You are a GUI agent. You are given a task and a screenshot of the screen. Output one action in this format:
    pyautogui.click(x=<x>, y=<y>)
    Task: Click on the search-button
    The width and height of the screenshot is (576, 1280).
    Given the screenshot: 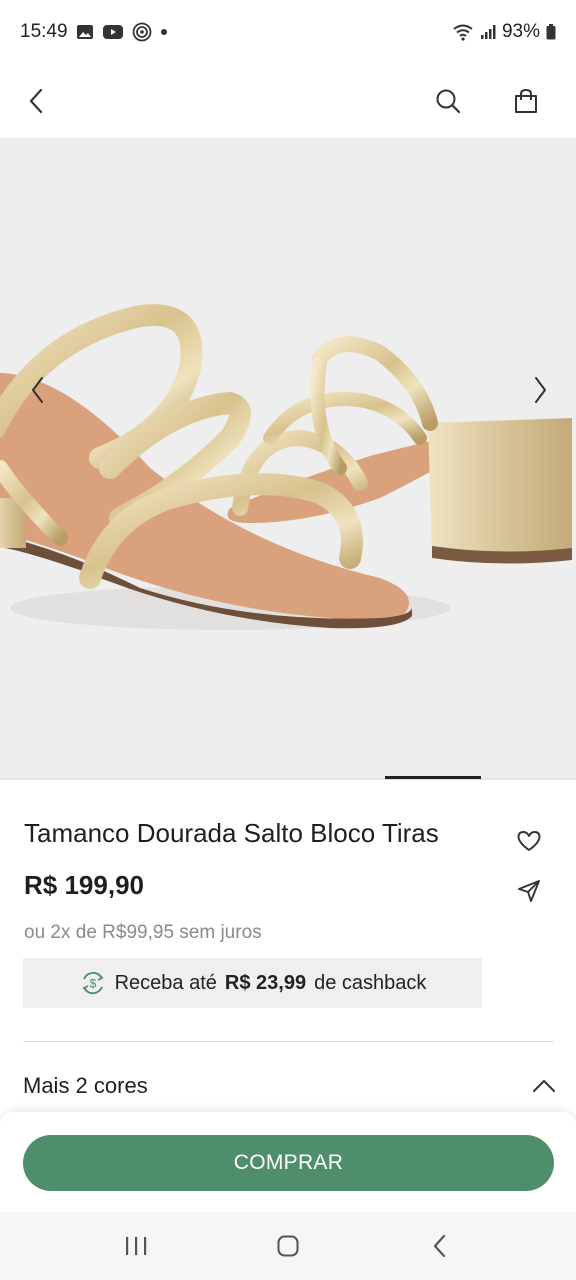 What is the action you would take?
    pyautogui.click(x=448, y=101)
    